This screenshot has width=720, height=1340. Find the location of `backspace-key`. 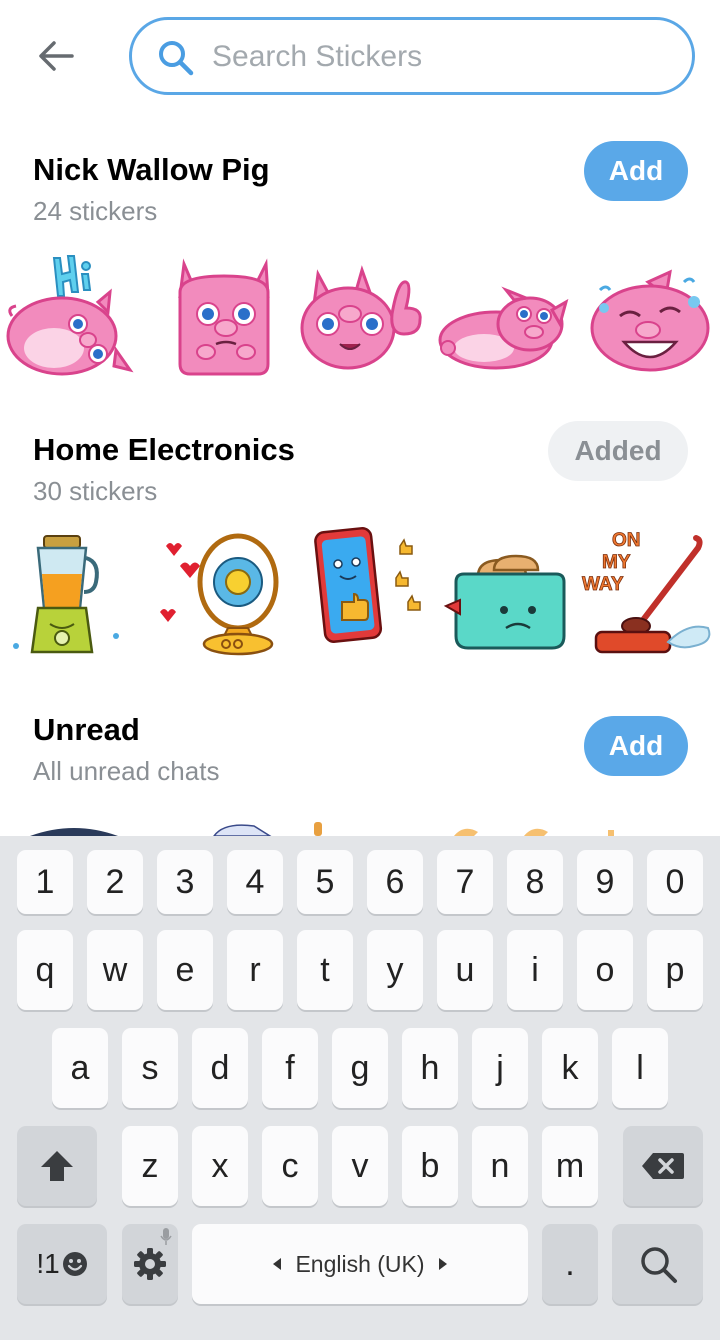

backspace-key is located at coordinates (663, 1166).